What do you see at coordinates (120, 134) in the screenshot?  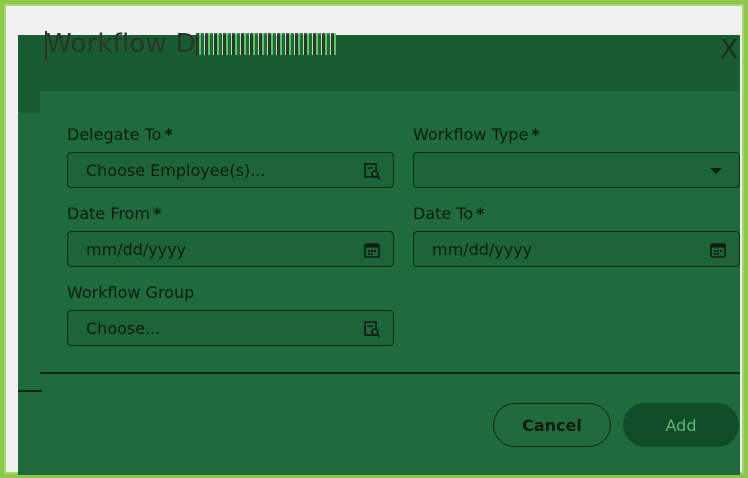 I see `delegate-to-label: Delegate To *` at bounding box center [120, 134].